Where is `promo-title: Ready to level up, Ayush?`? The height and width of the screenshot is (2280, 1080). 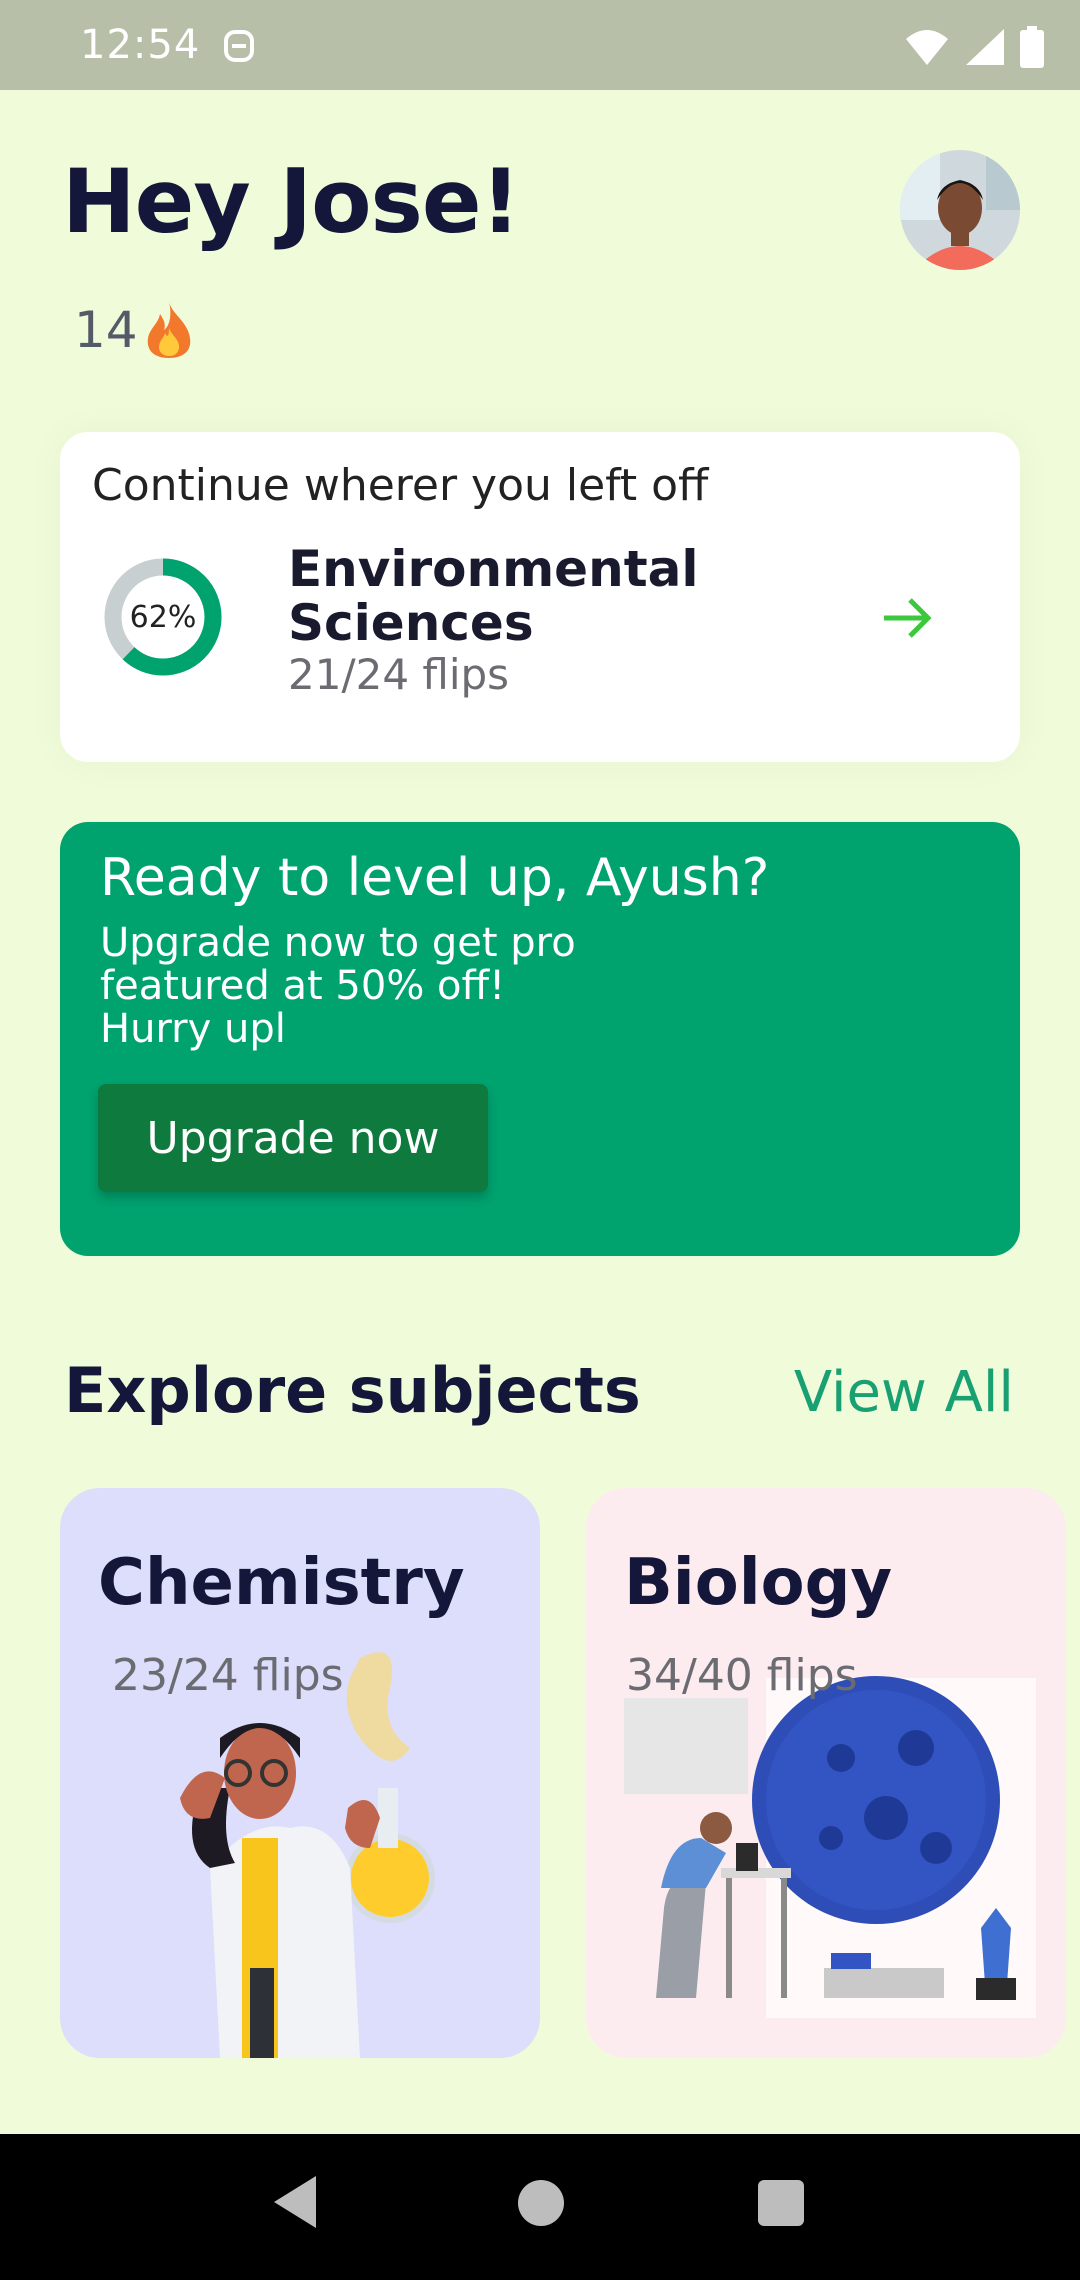
promo-title: Ready to level up, Ayush? is located at coordinates (435, 878).